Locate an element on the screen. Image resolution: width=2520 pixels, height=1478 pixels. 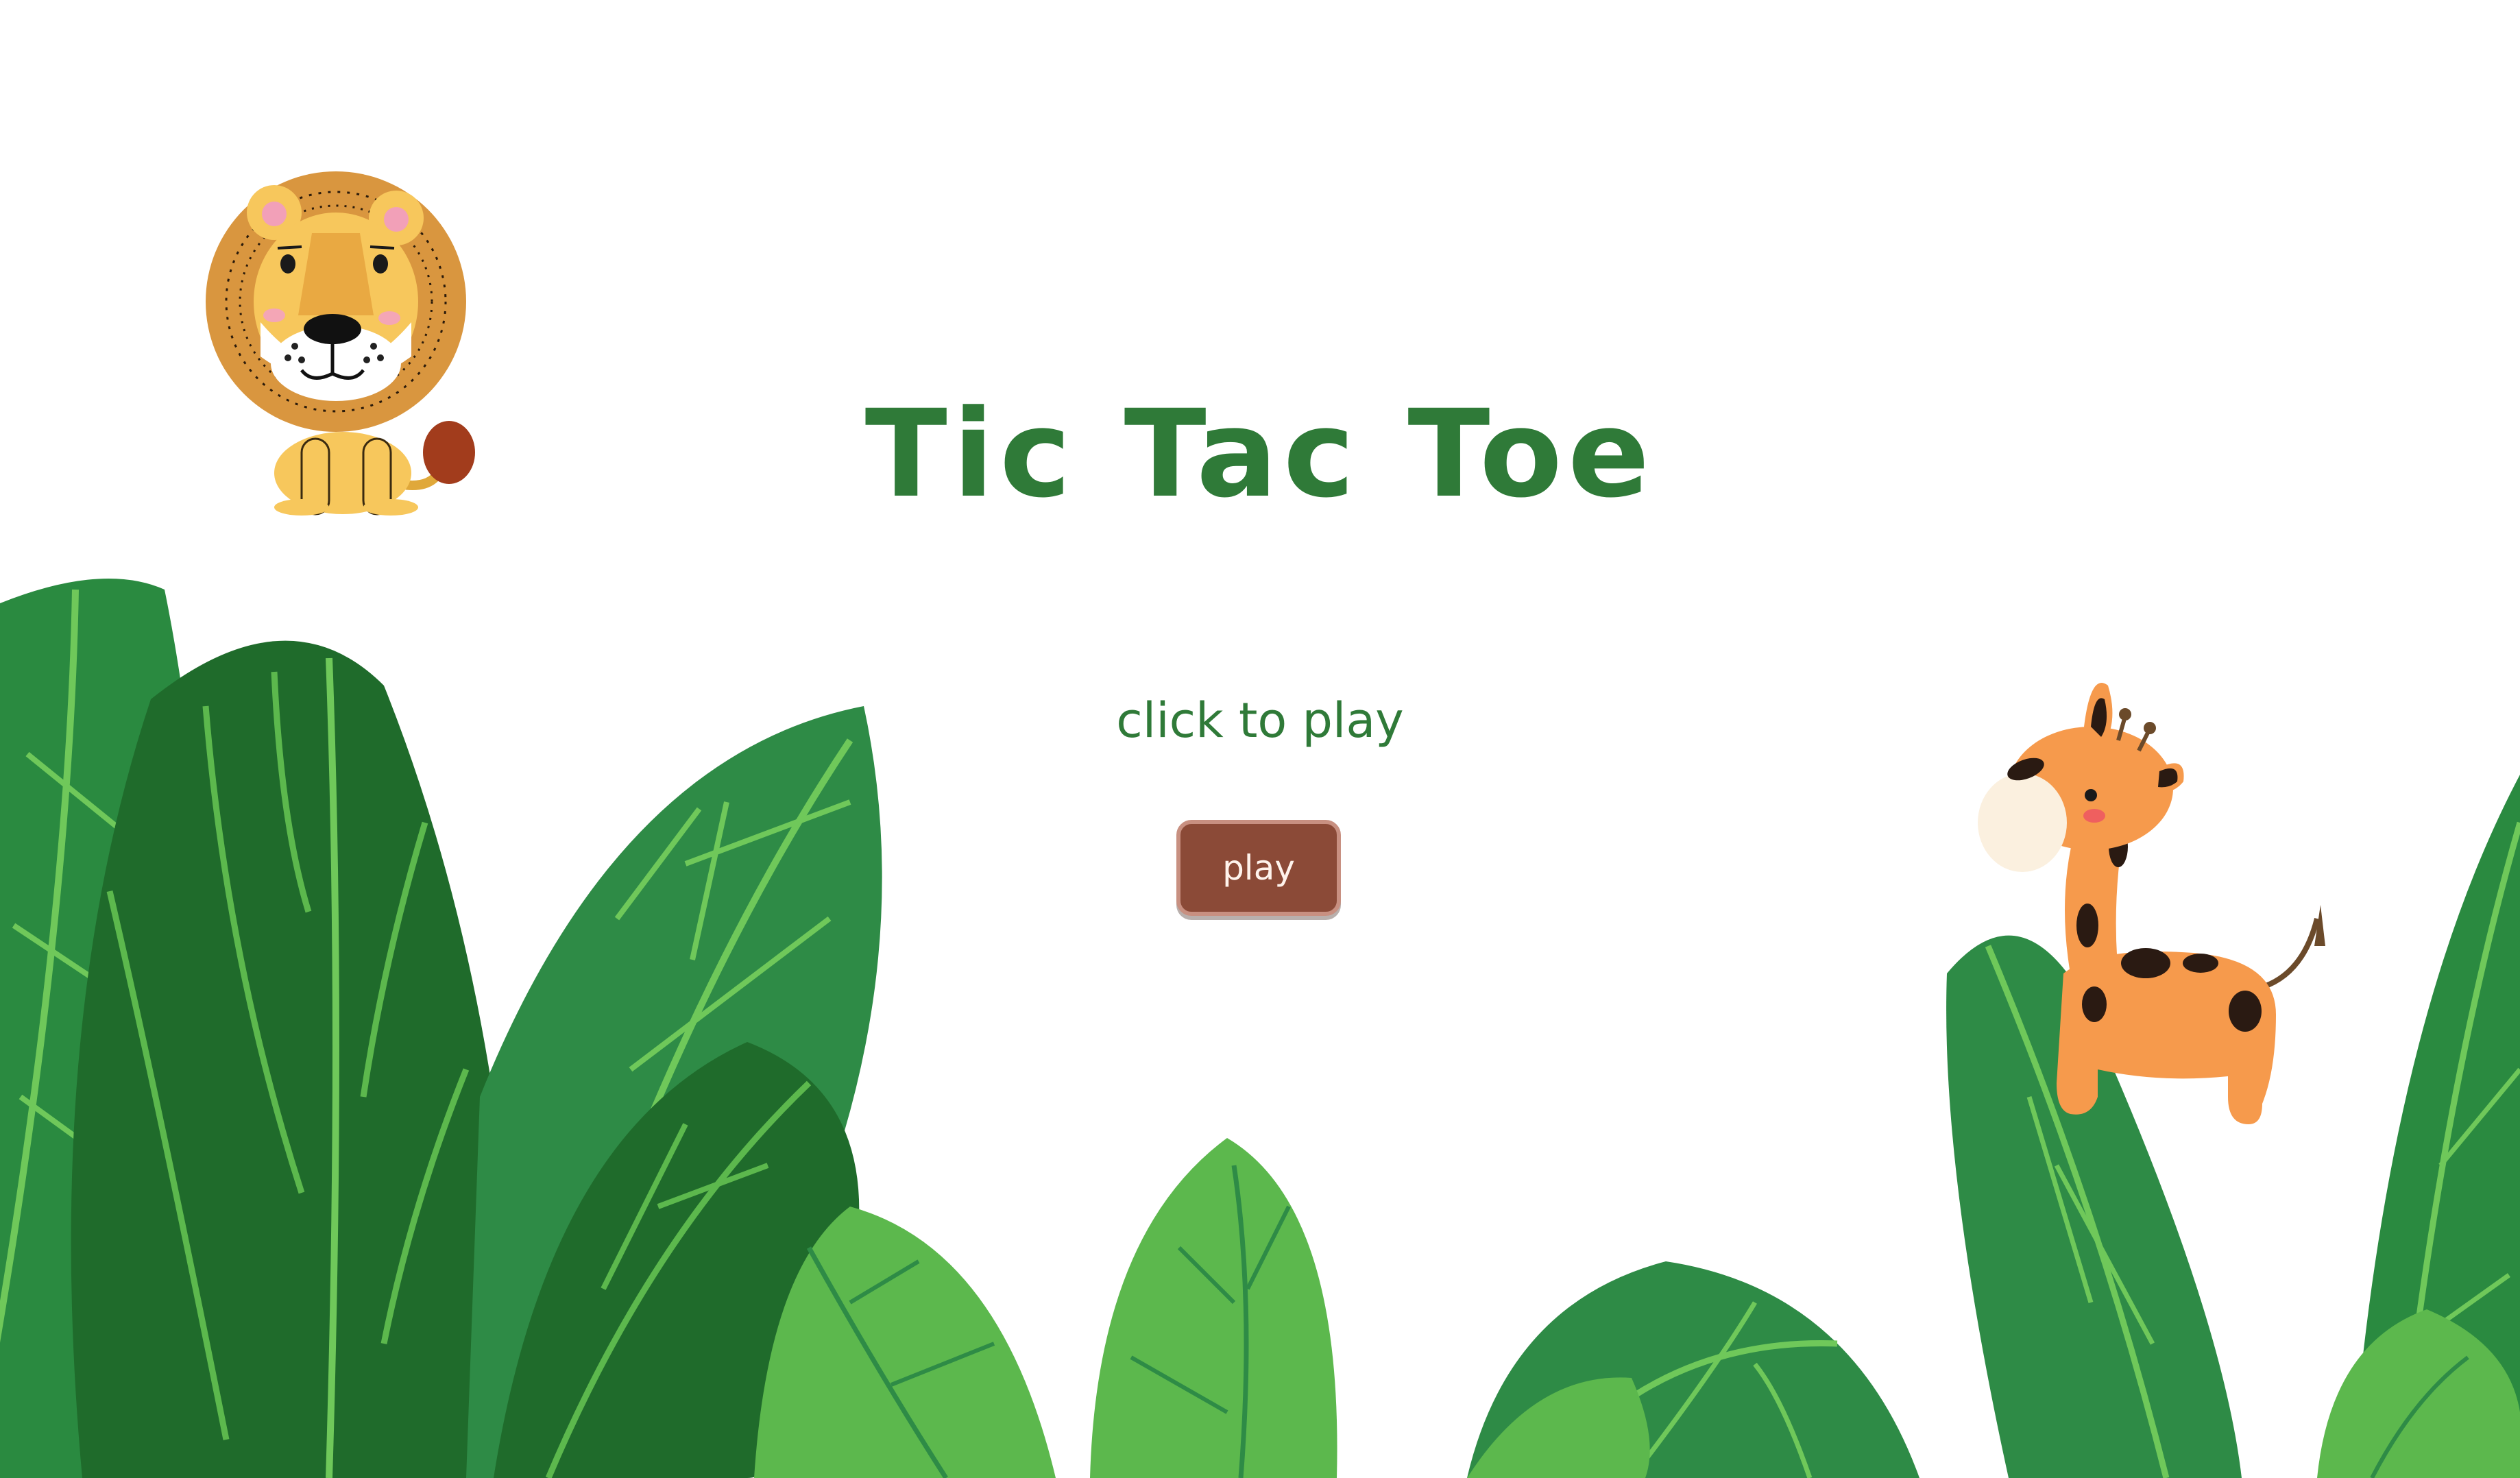
subtitle: click to play is located at coordinates (1260, 720).